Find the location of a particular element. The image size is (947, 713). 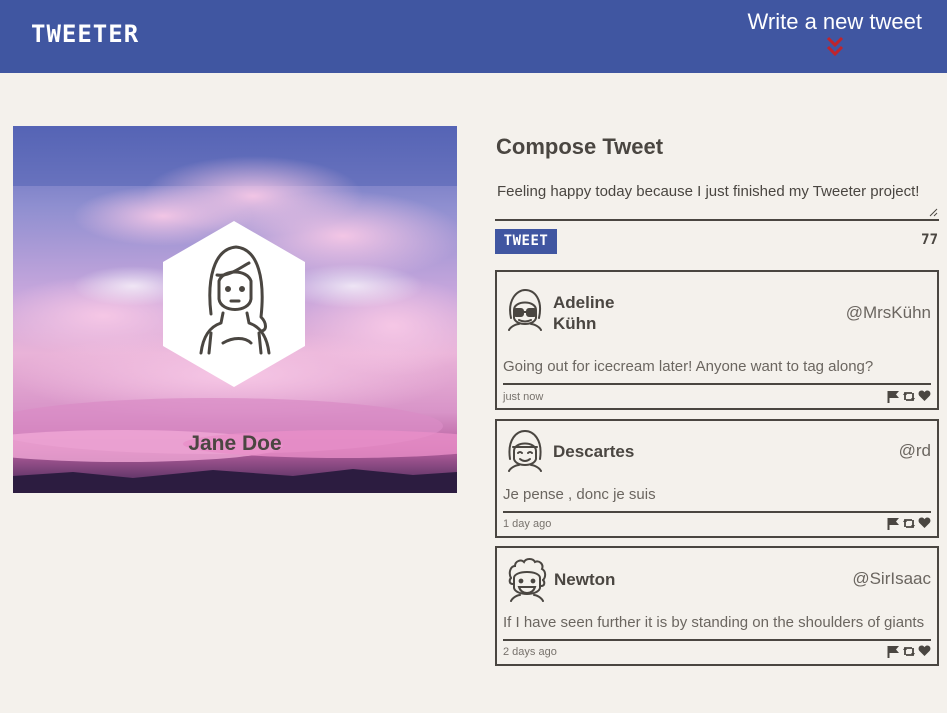

tweet-timestamp: just now is located at coordinates (523, 397).